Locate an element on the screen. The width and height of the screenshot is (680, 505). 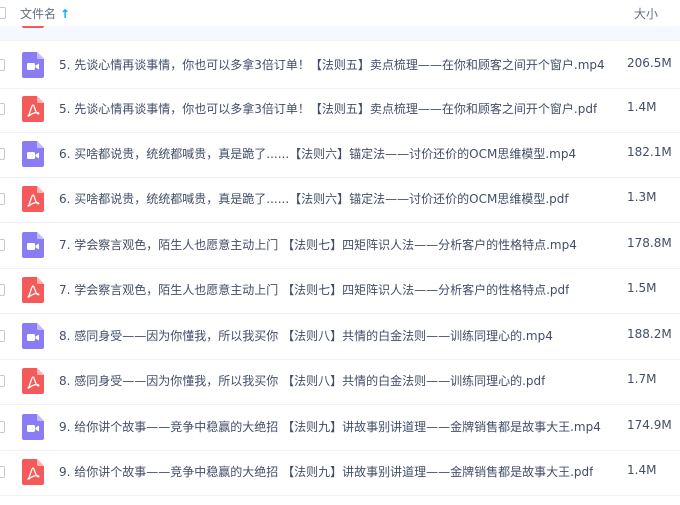
file-size: 188.2M is located at coordinates (649, 334).